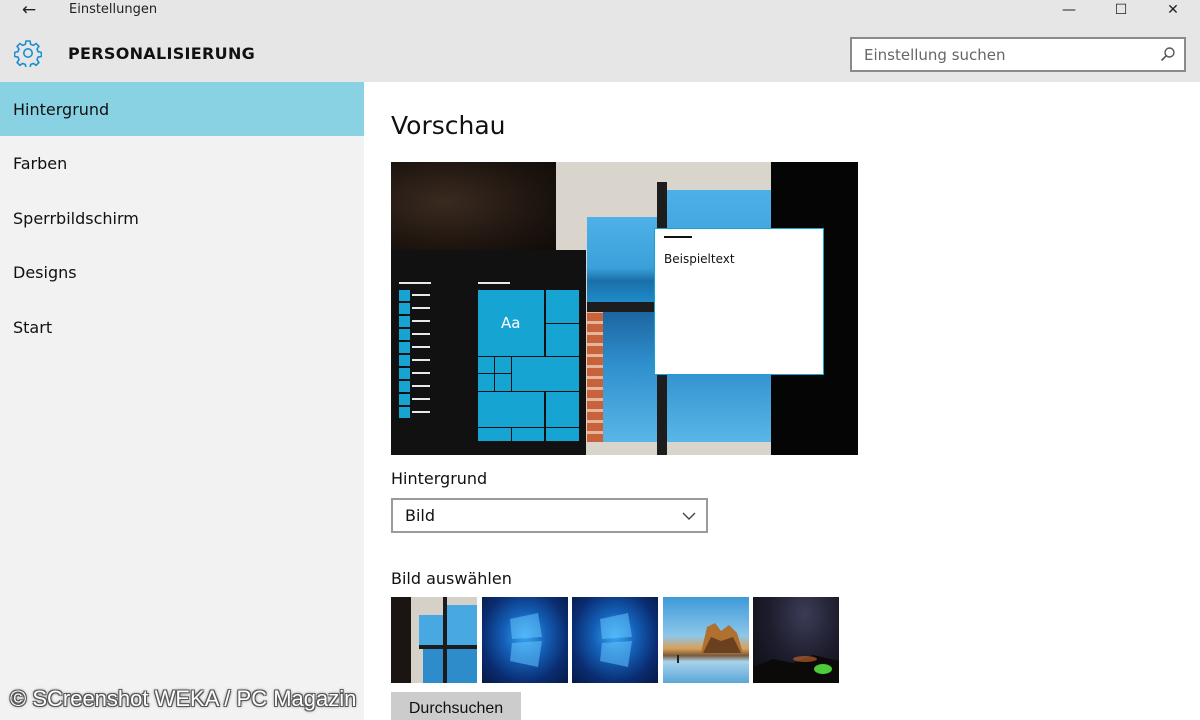 Image resolution: width=1200 pixels, height=720 pixels. Describe the element at coordinates (456, 706) in the screenshot. I see `browse-button: Durchsuchen` at that location.